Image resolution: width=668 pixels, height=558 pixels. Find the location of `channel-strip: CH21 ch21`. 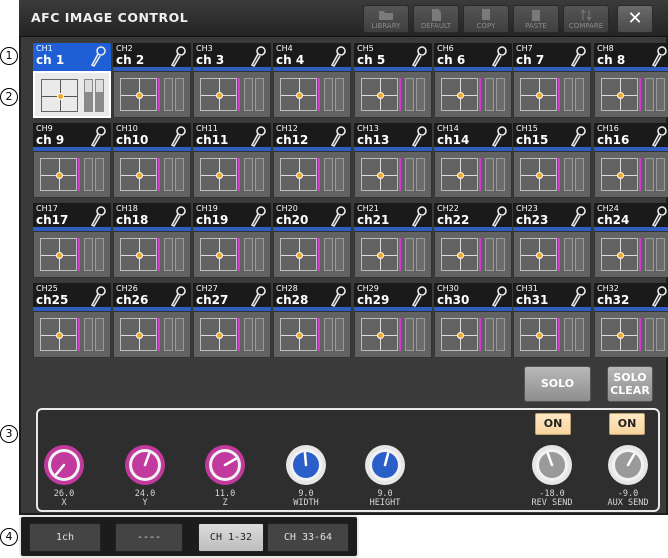

channel-strip: CH21 ch21 is located at coordinates (393, 240).